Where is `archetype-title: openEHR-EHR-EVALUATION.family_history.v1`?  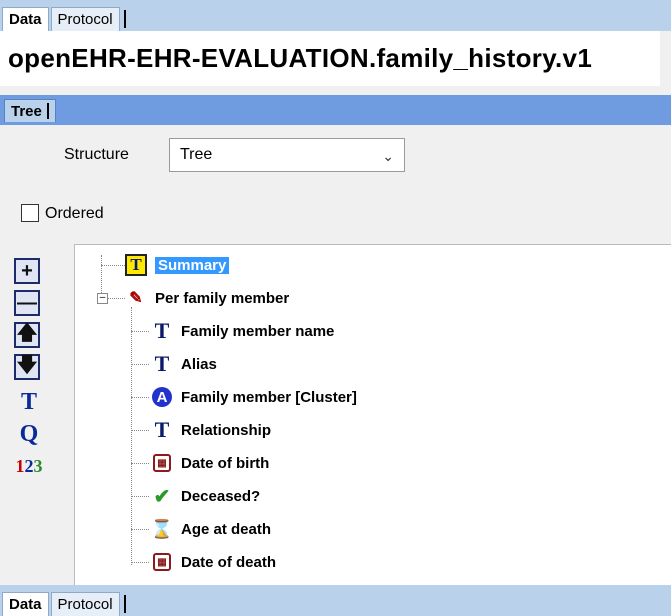
archetype-title: openEHR-EHR-EVALUATION.family_history.v1 is located at coordinates (330, 58).